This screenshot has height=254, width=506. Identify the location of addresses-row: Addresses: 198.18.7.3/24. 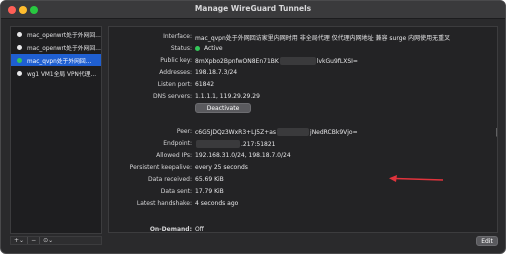
(303, 74).